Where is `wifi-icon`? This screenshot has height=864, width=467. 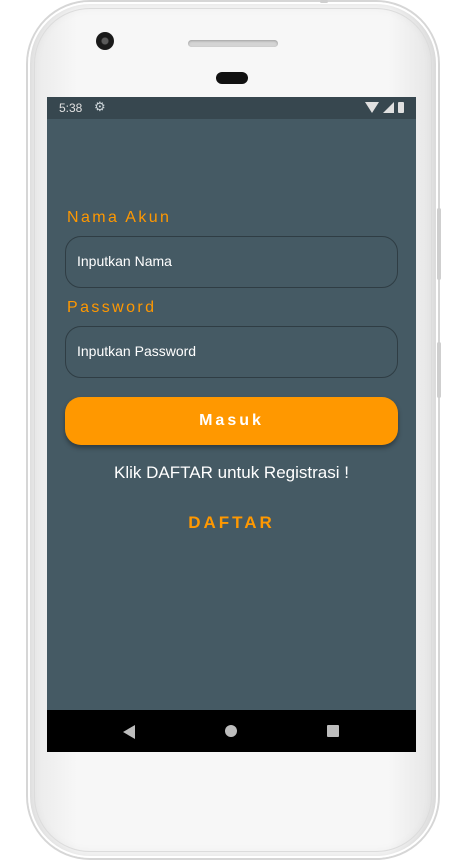
wifi-icon is located at coordinates (372, 107).